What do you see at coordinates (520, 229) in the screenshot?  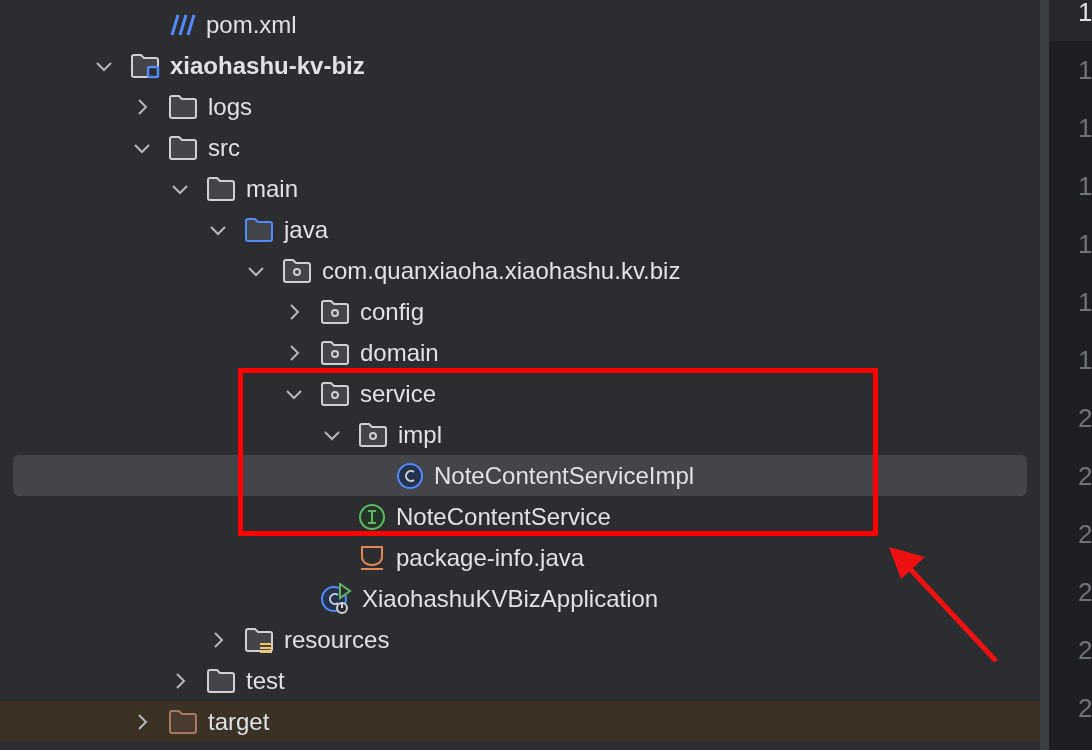 I see `tree-row: java` at bounding box center [520, 229].